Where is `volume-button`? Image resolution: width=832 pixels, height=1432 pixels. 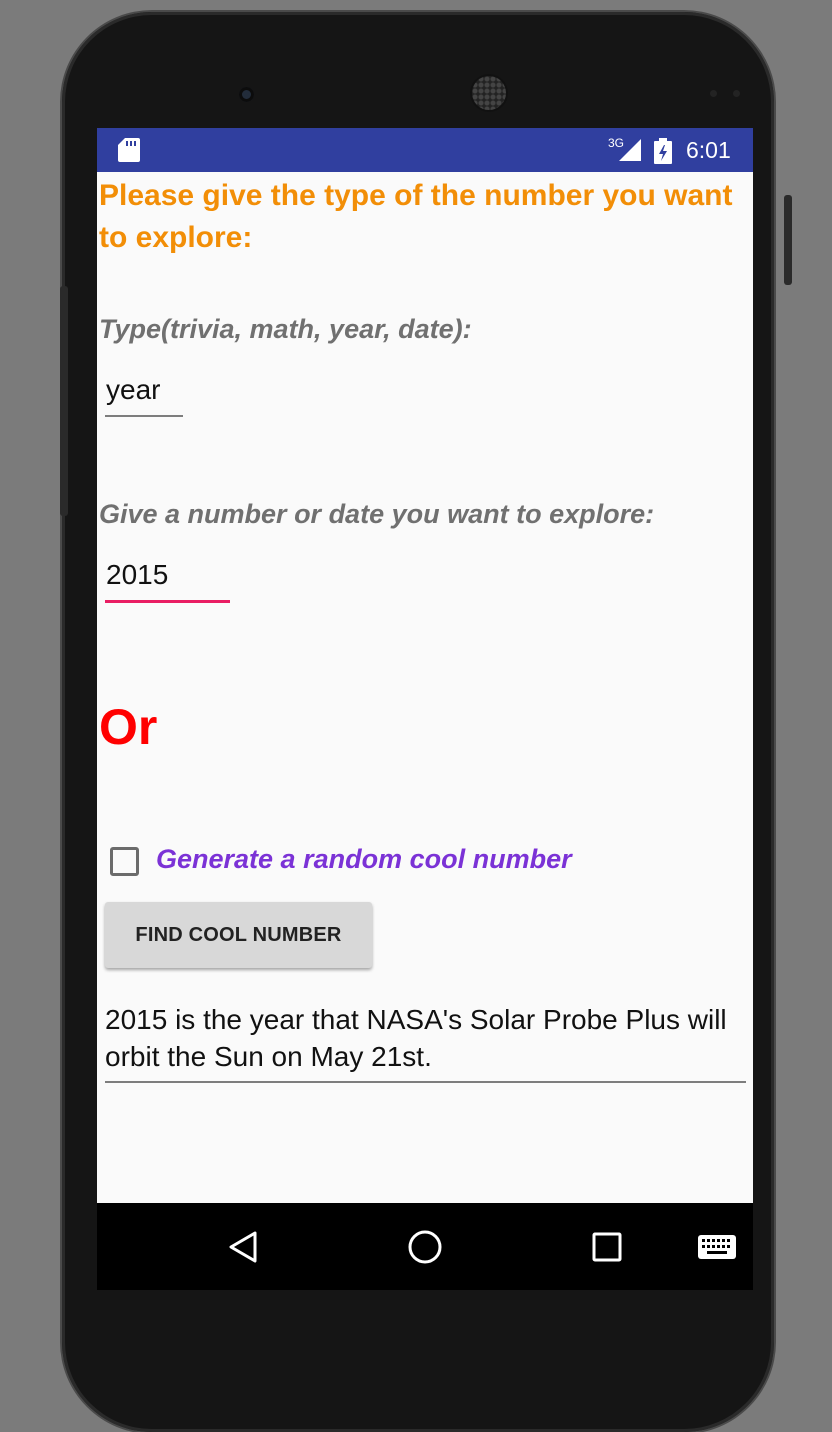
volume-button is located at coordinates (64, 401).